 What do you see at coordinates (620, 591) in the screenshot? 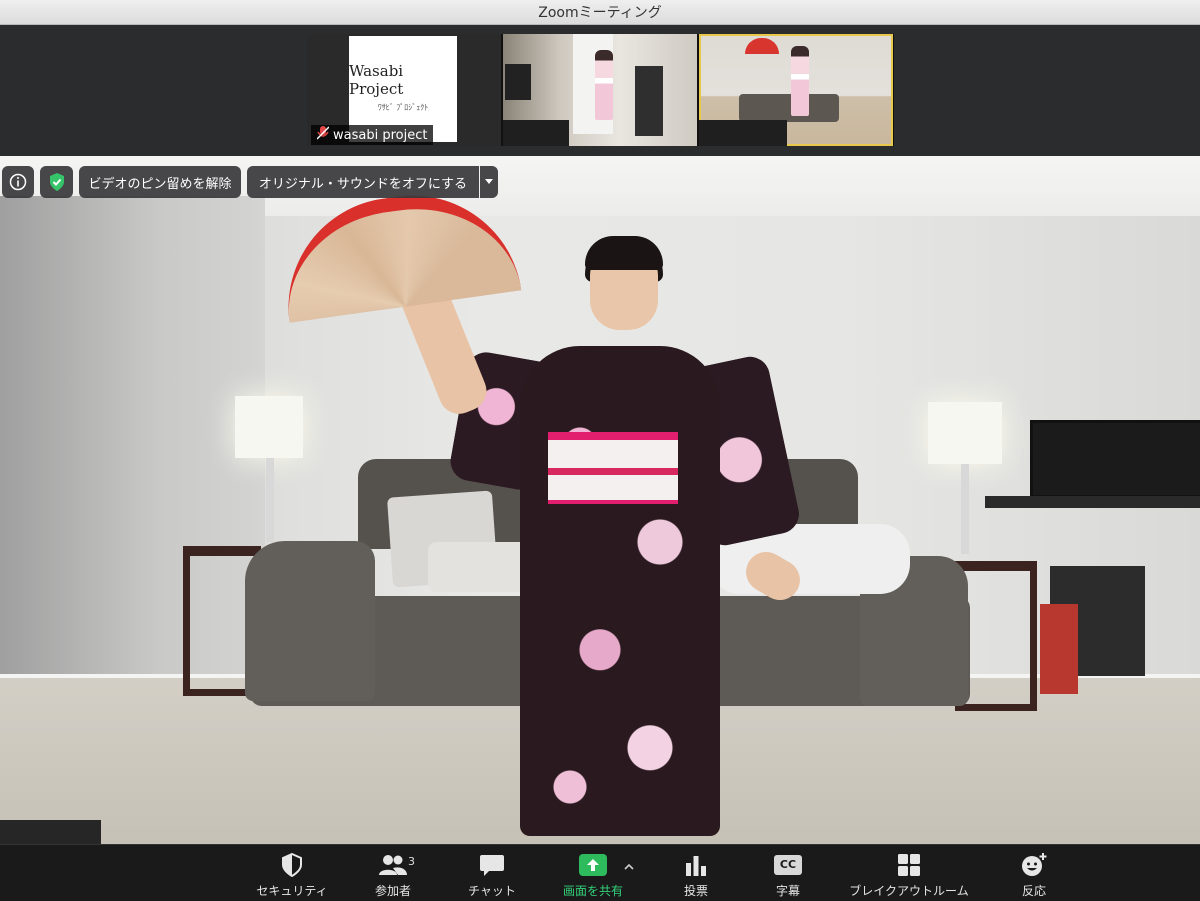
I see `dancer-kimono` at bounding box center [620, 591].